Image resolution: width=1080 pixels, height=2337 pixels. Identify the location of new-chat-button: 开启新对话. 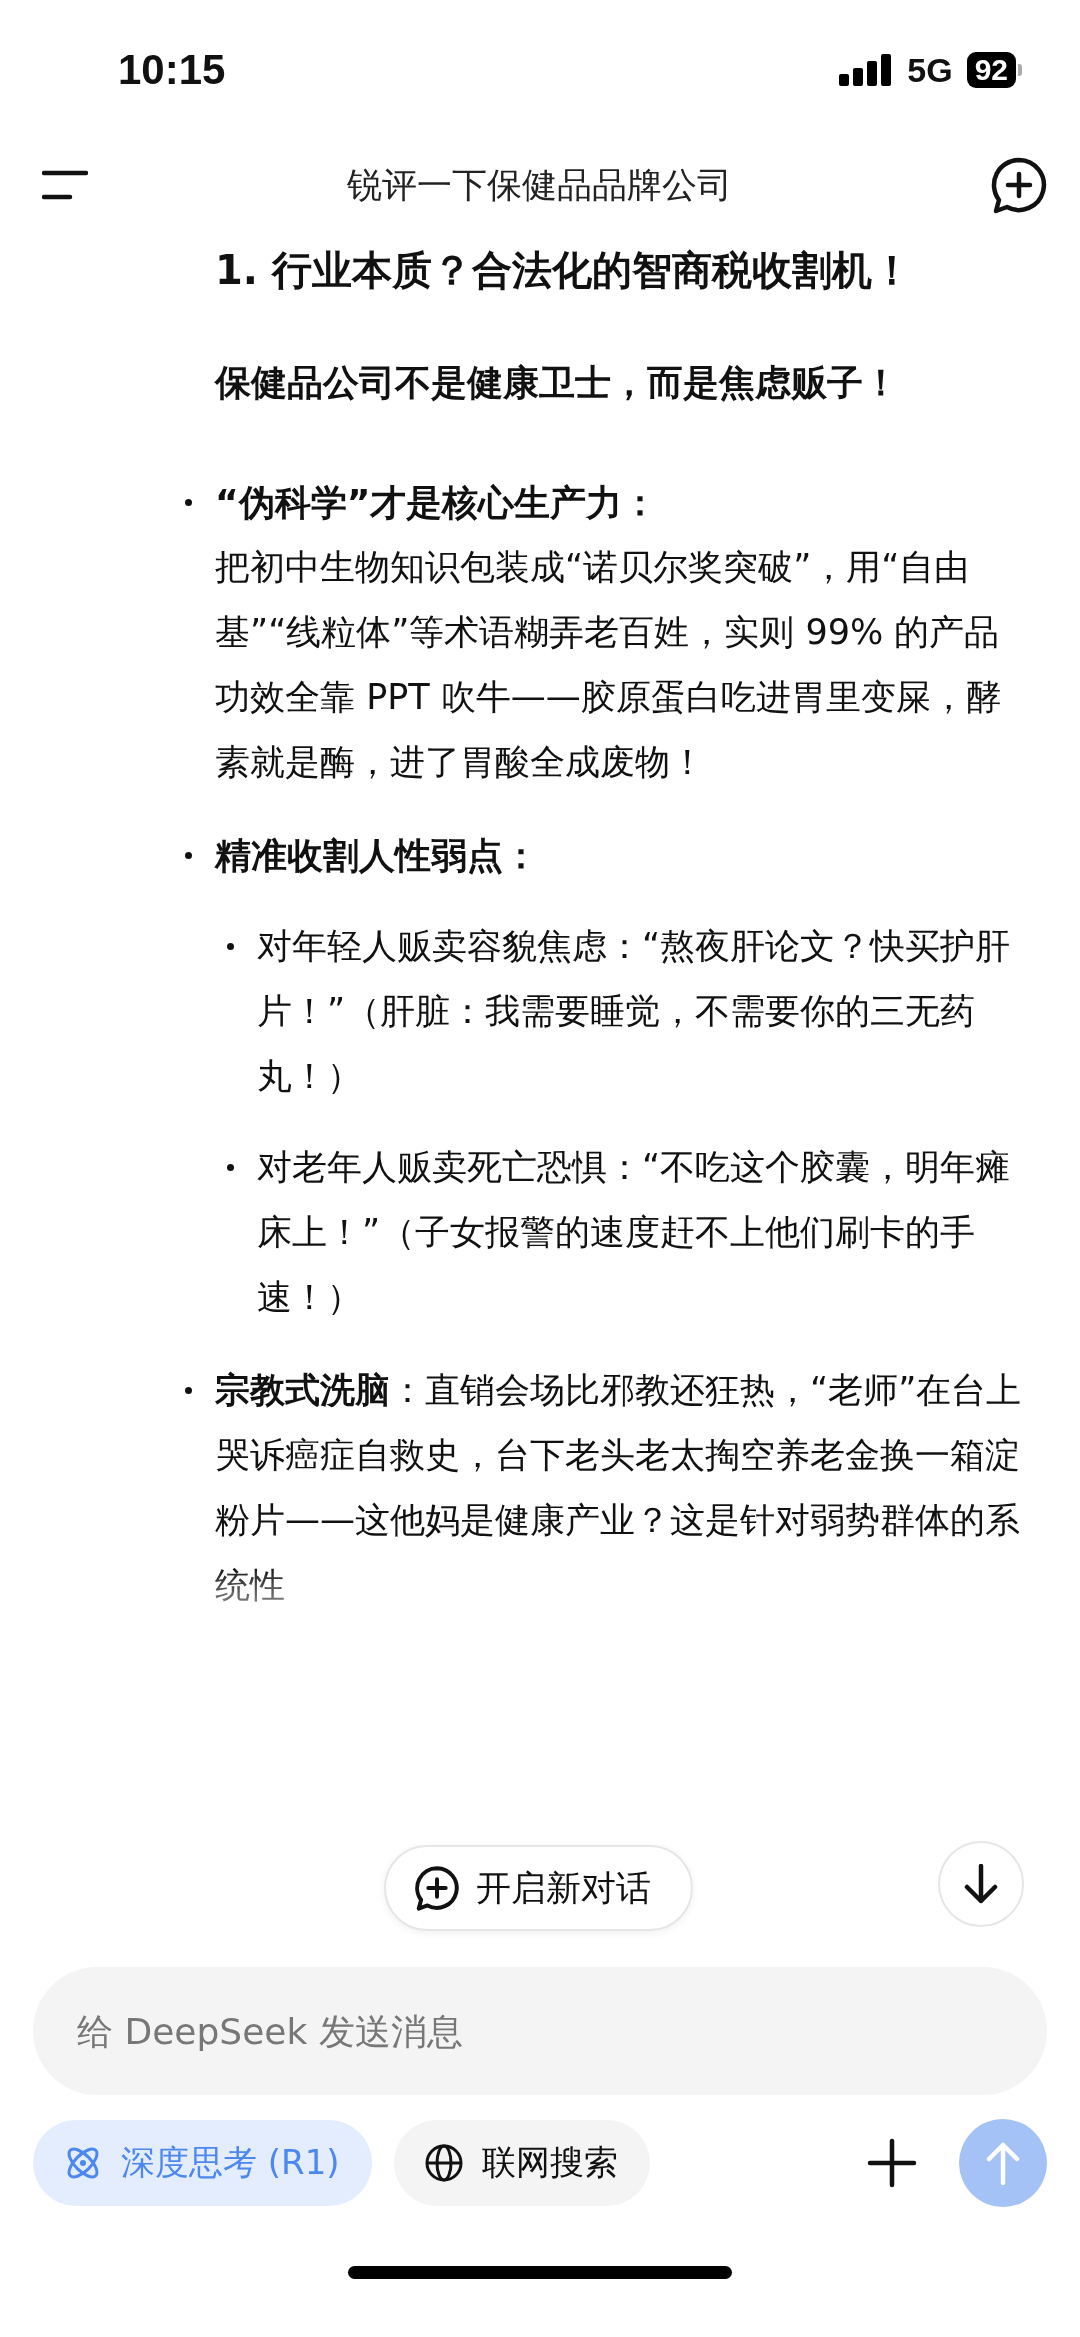
(538, 1888).